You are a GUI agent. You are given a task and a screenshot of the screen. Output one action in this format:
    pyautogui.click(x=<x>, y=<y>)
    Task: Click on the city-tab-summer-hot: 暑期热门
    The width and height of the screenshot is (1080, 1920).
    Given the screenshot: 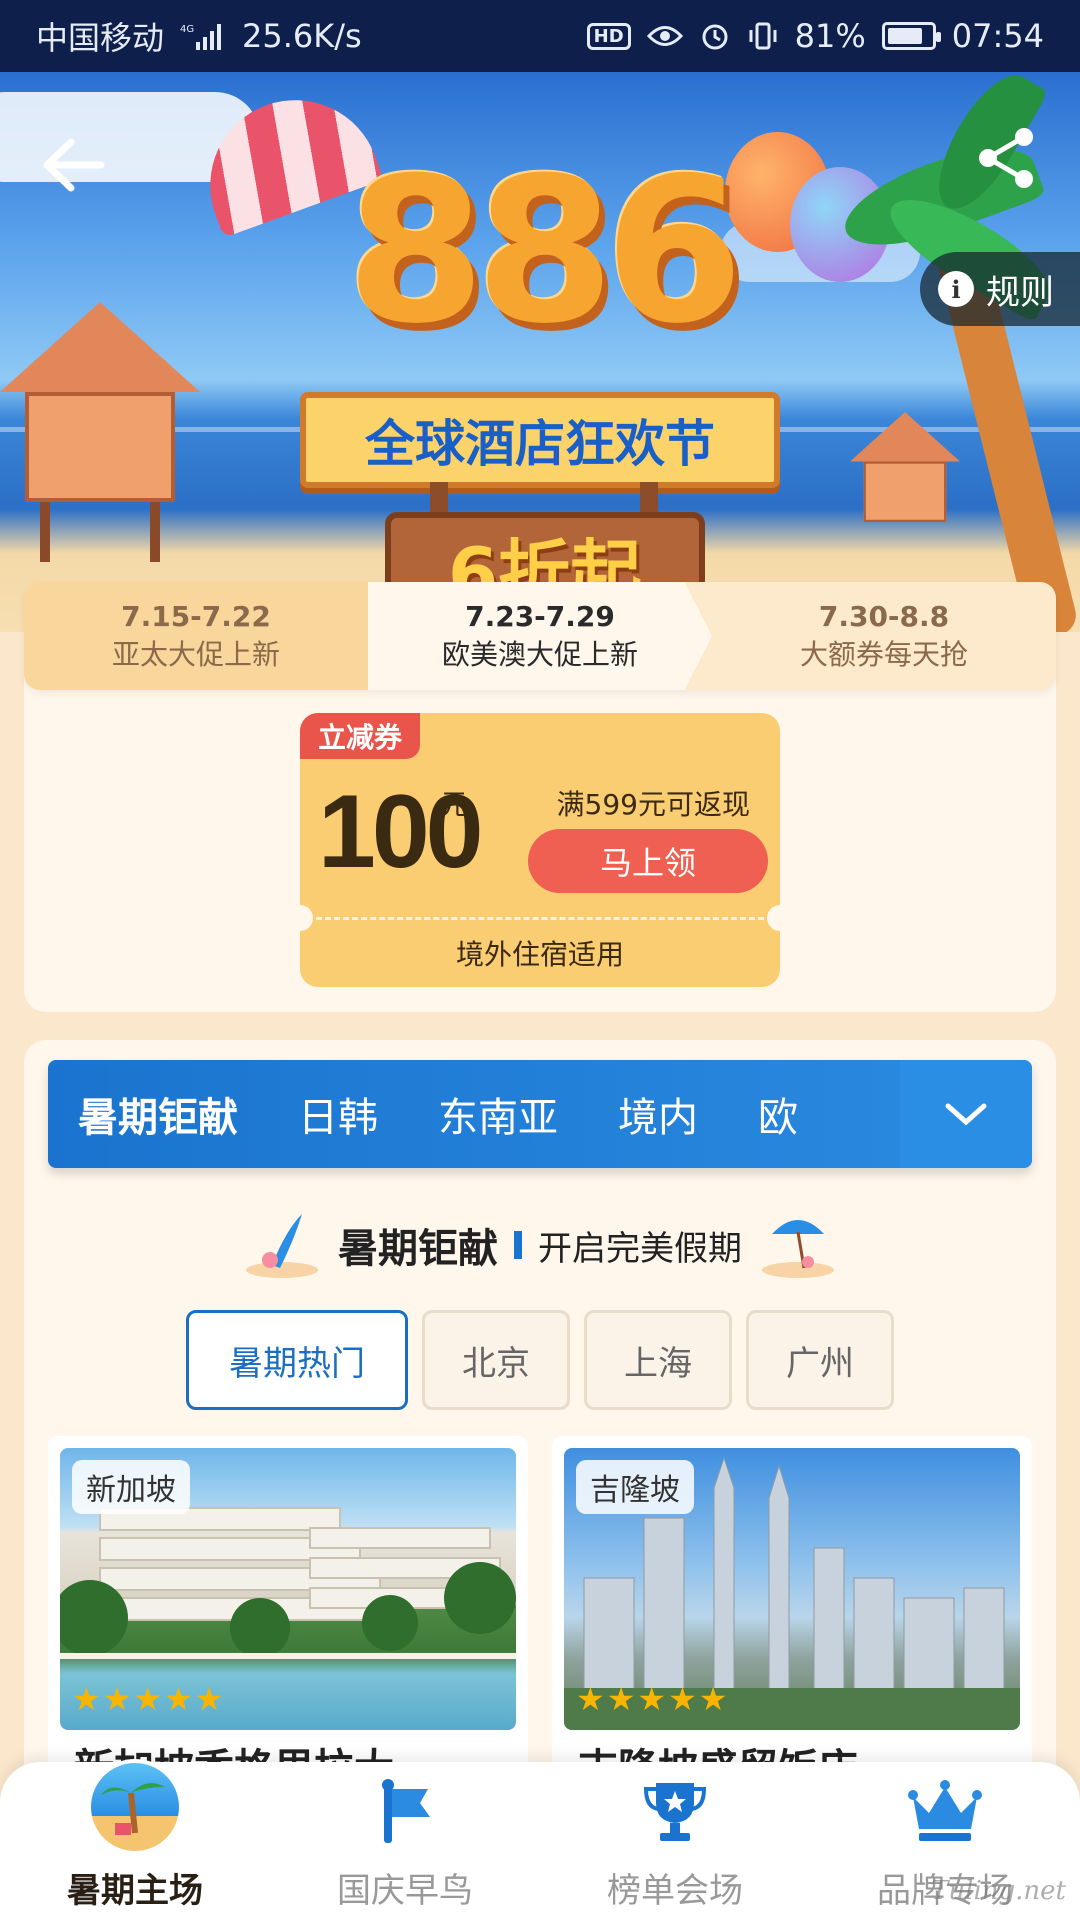 What is the action you would take?
    pyautogui.click(x=297, y=1360)
    